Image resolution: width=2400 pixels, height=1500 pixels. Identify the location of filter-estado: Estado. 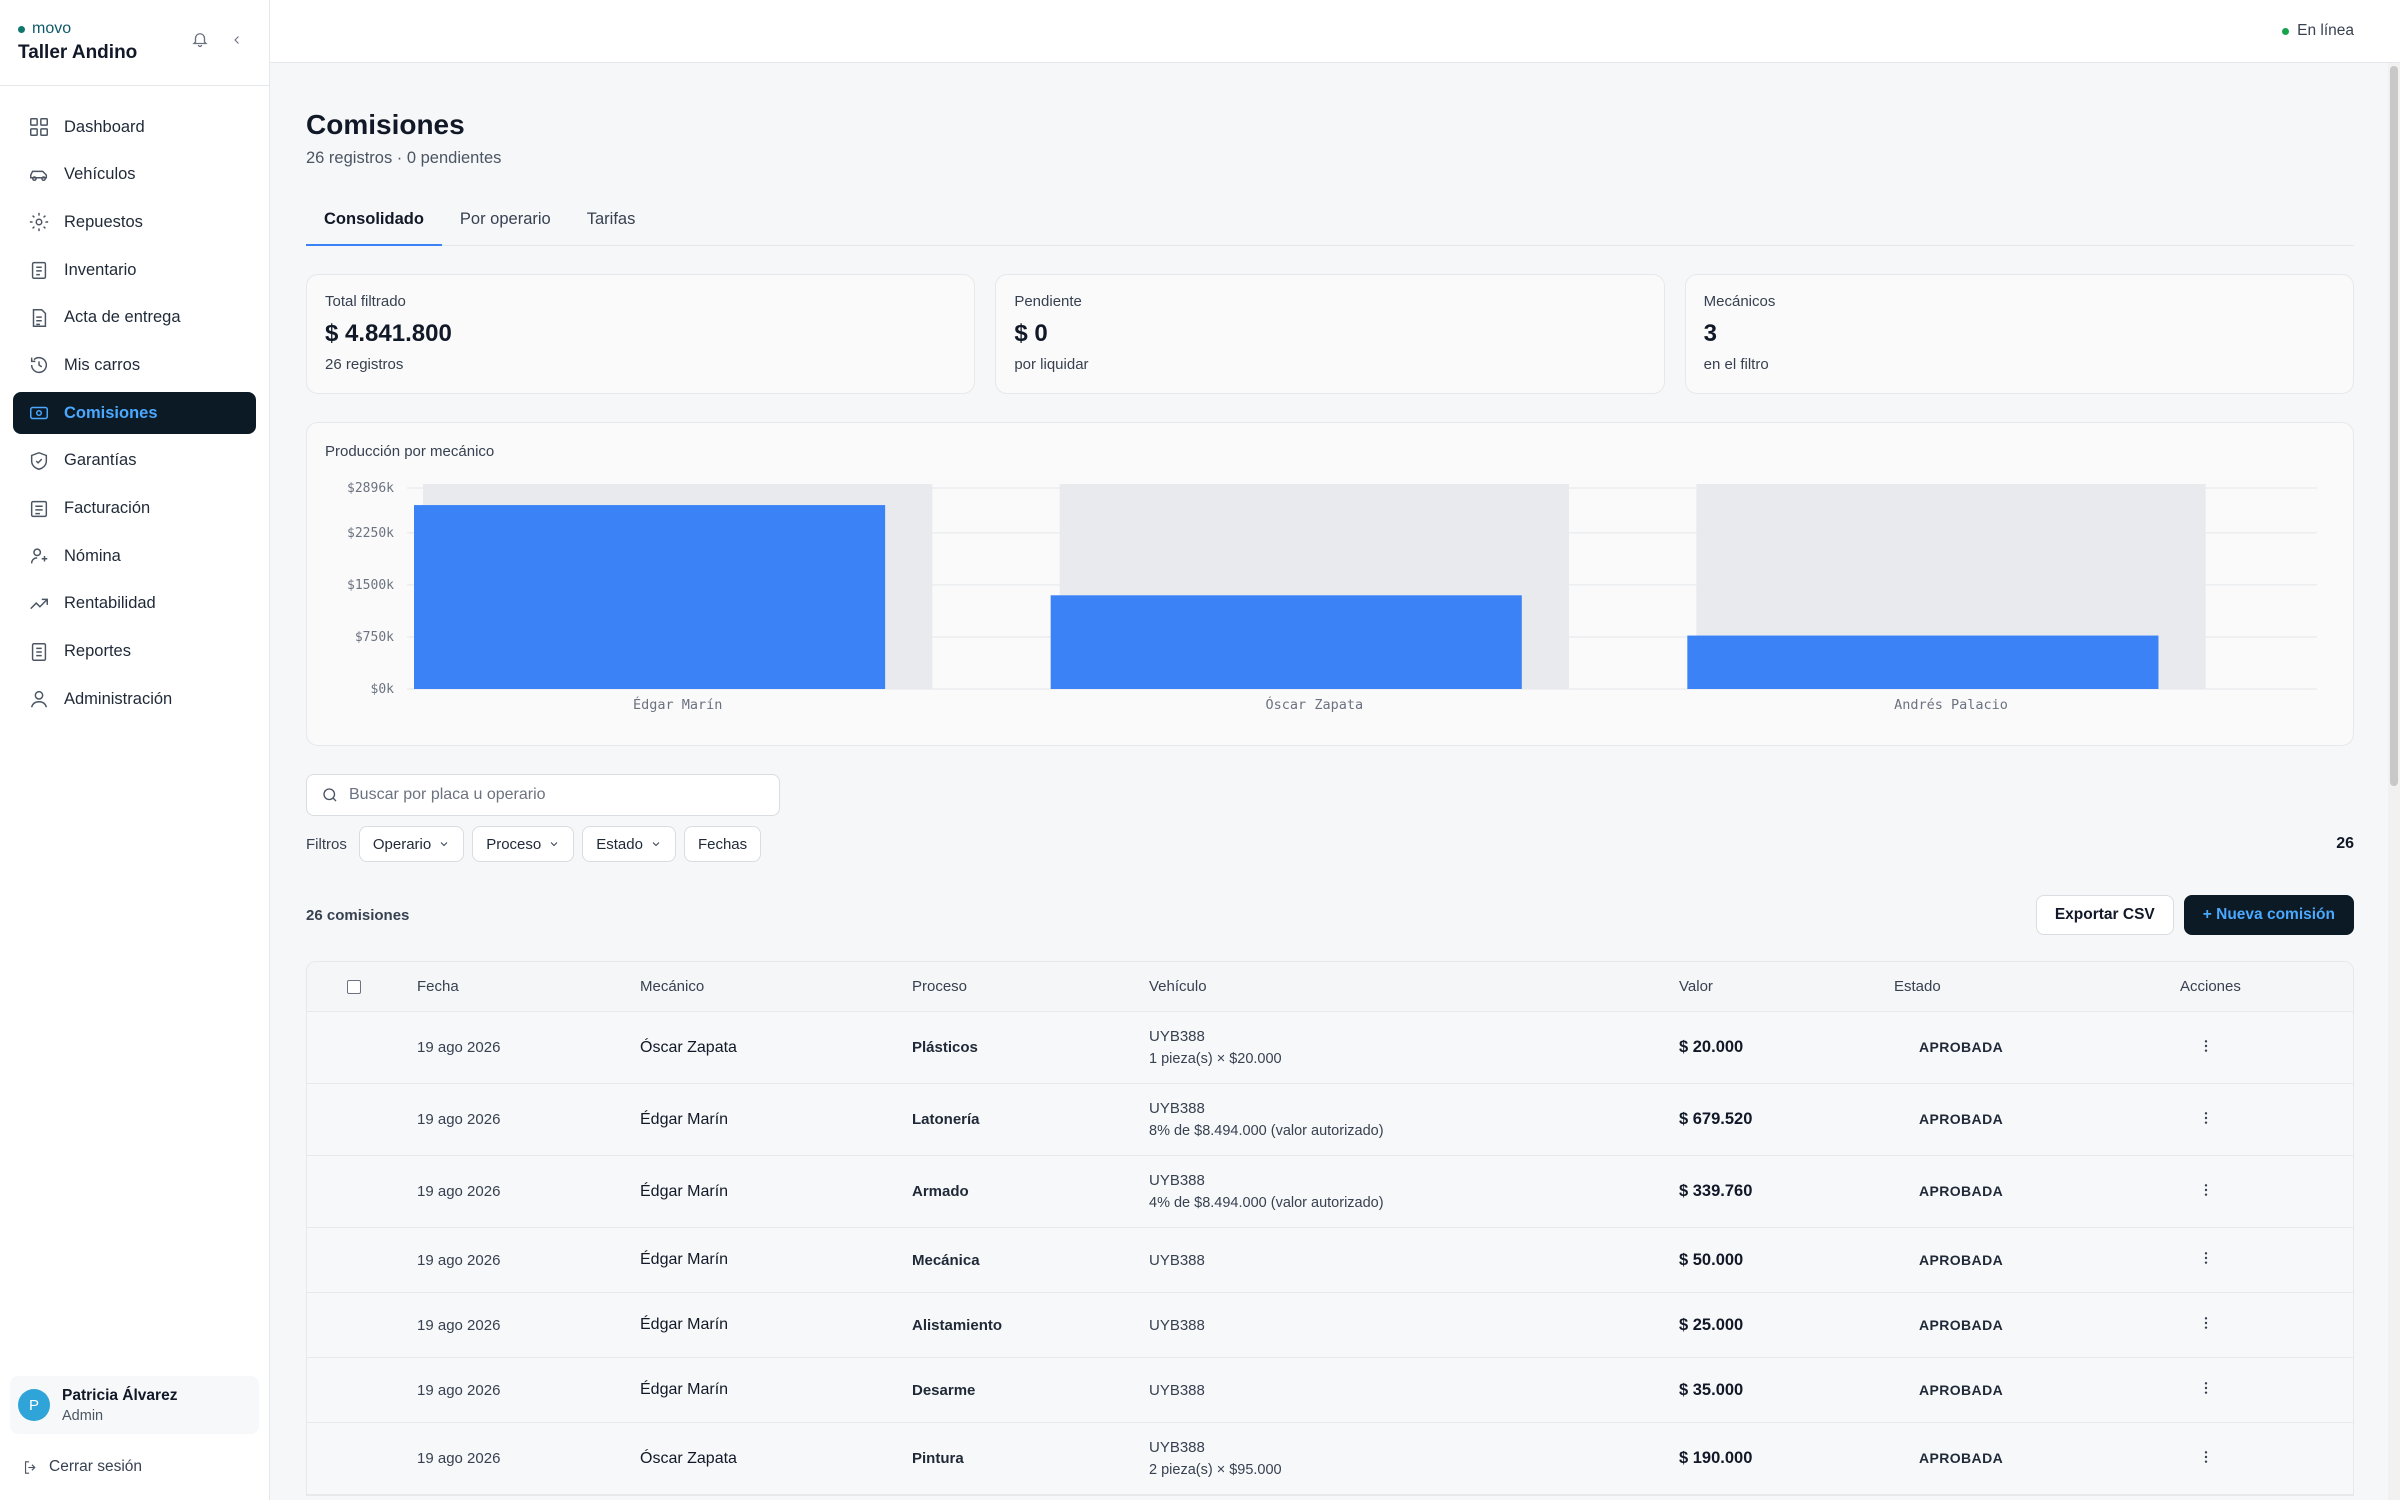
(629, 844).